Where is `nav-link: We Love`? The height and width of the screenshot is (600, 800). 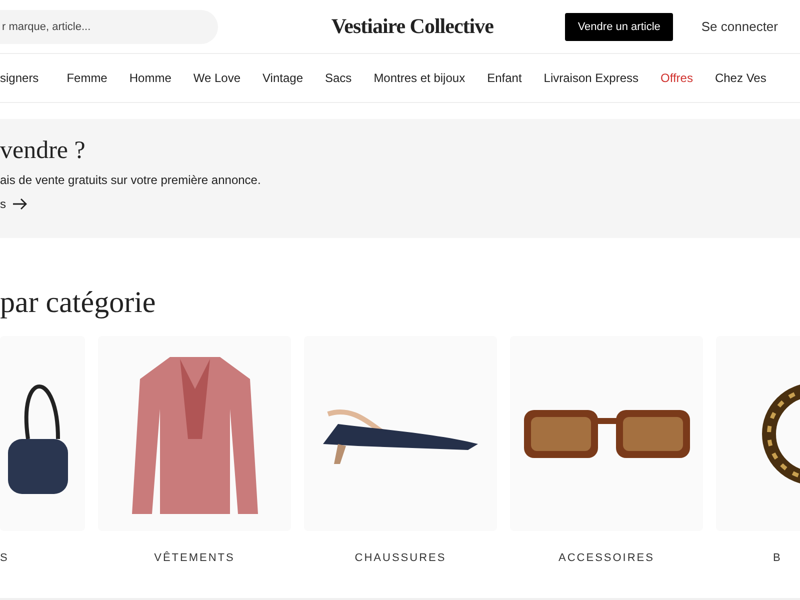 nav-link: We Love is located at coordinates (217, 78).